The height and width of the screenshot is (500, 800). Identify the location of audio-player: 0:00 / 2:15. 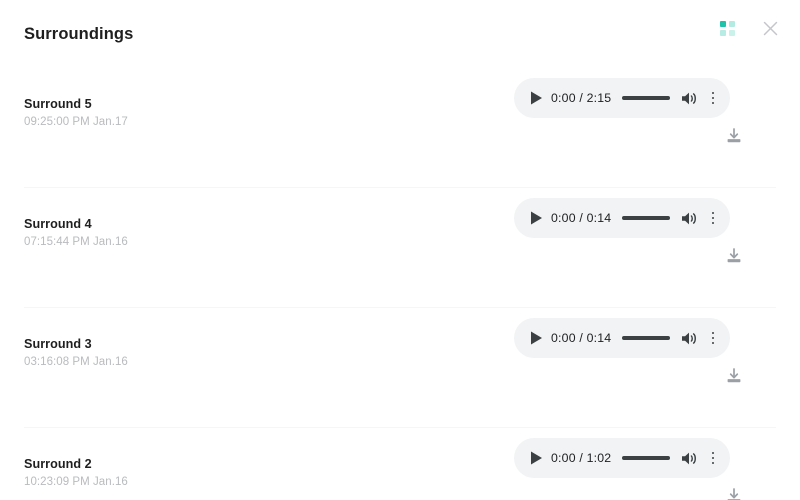
(622, 98).